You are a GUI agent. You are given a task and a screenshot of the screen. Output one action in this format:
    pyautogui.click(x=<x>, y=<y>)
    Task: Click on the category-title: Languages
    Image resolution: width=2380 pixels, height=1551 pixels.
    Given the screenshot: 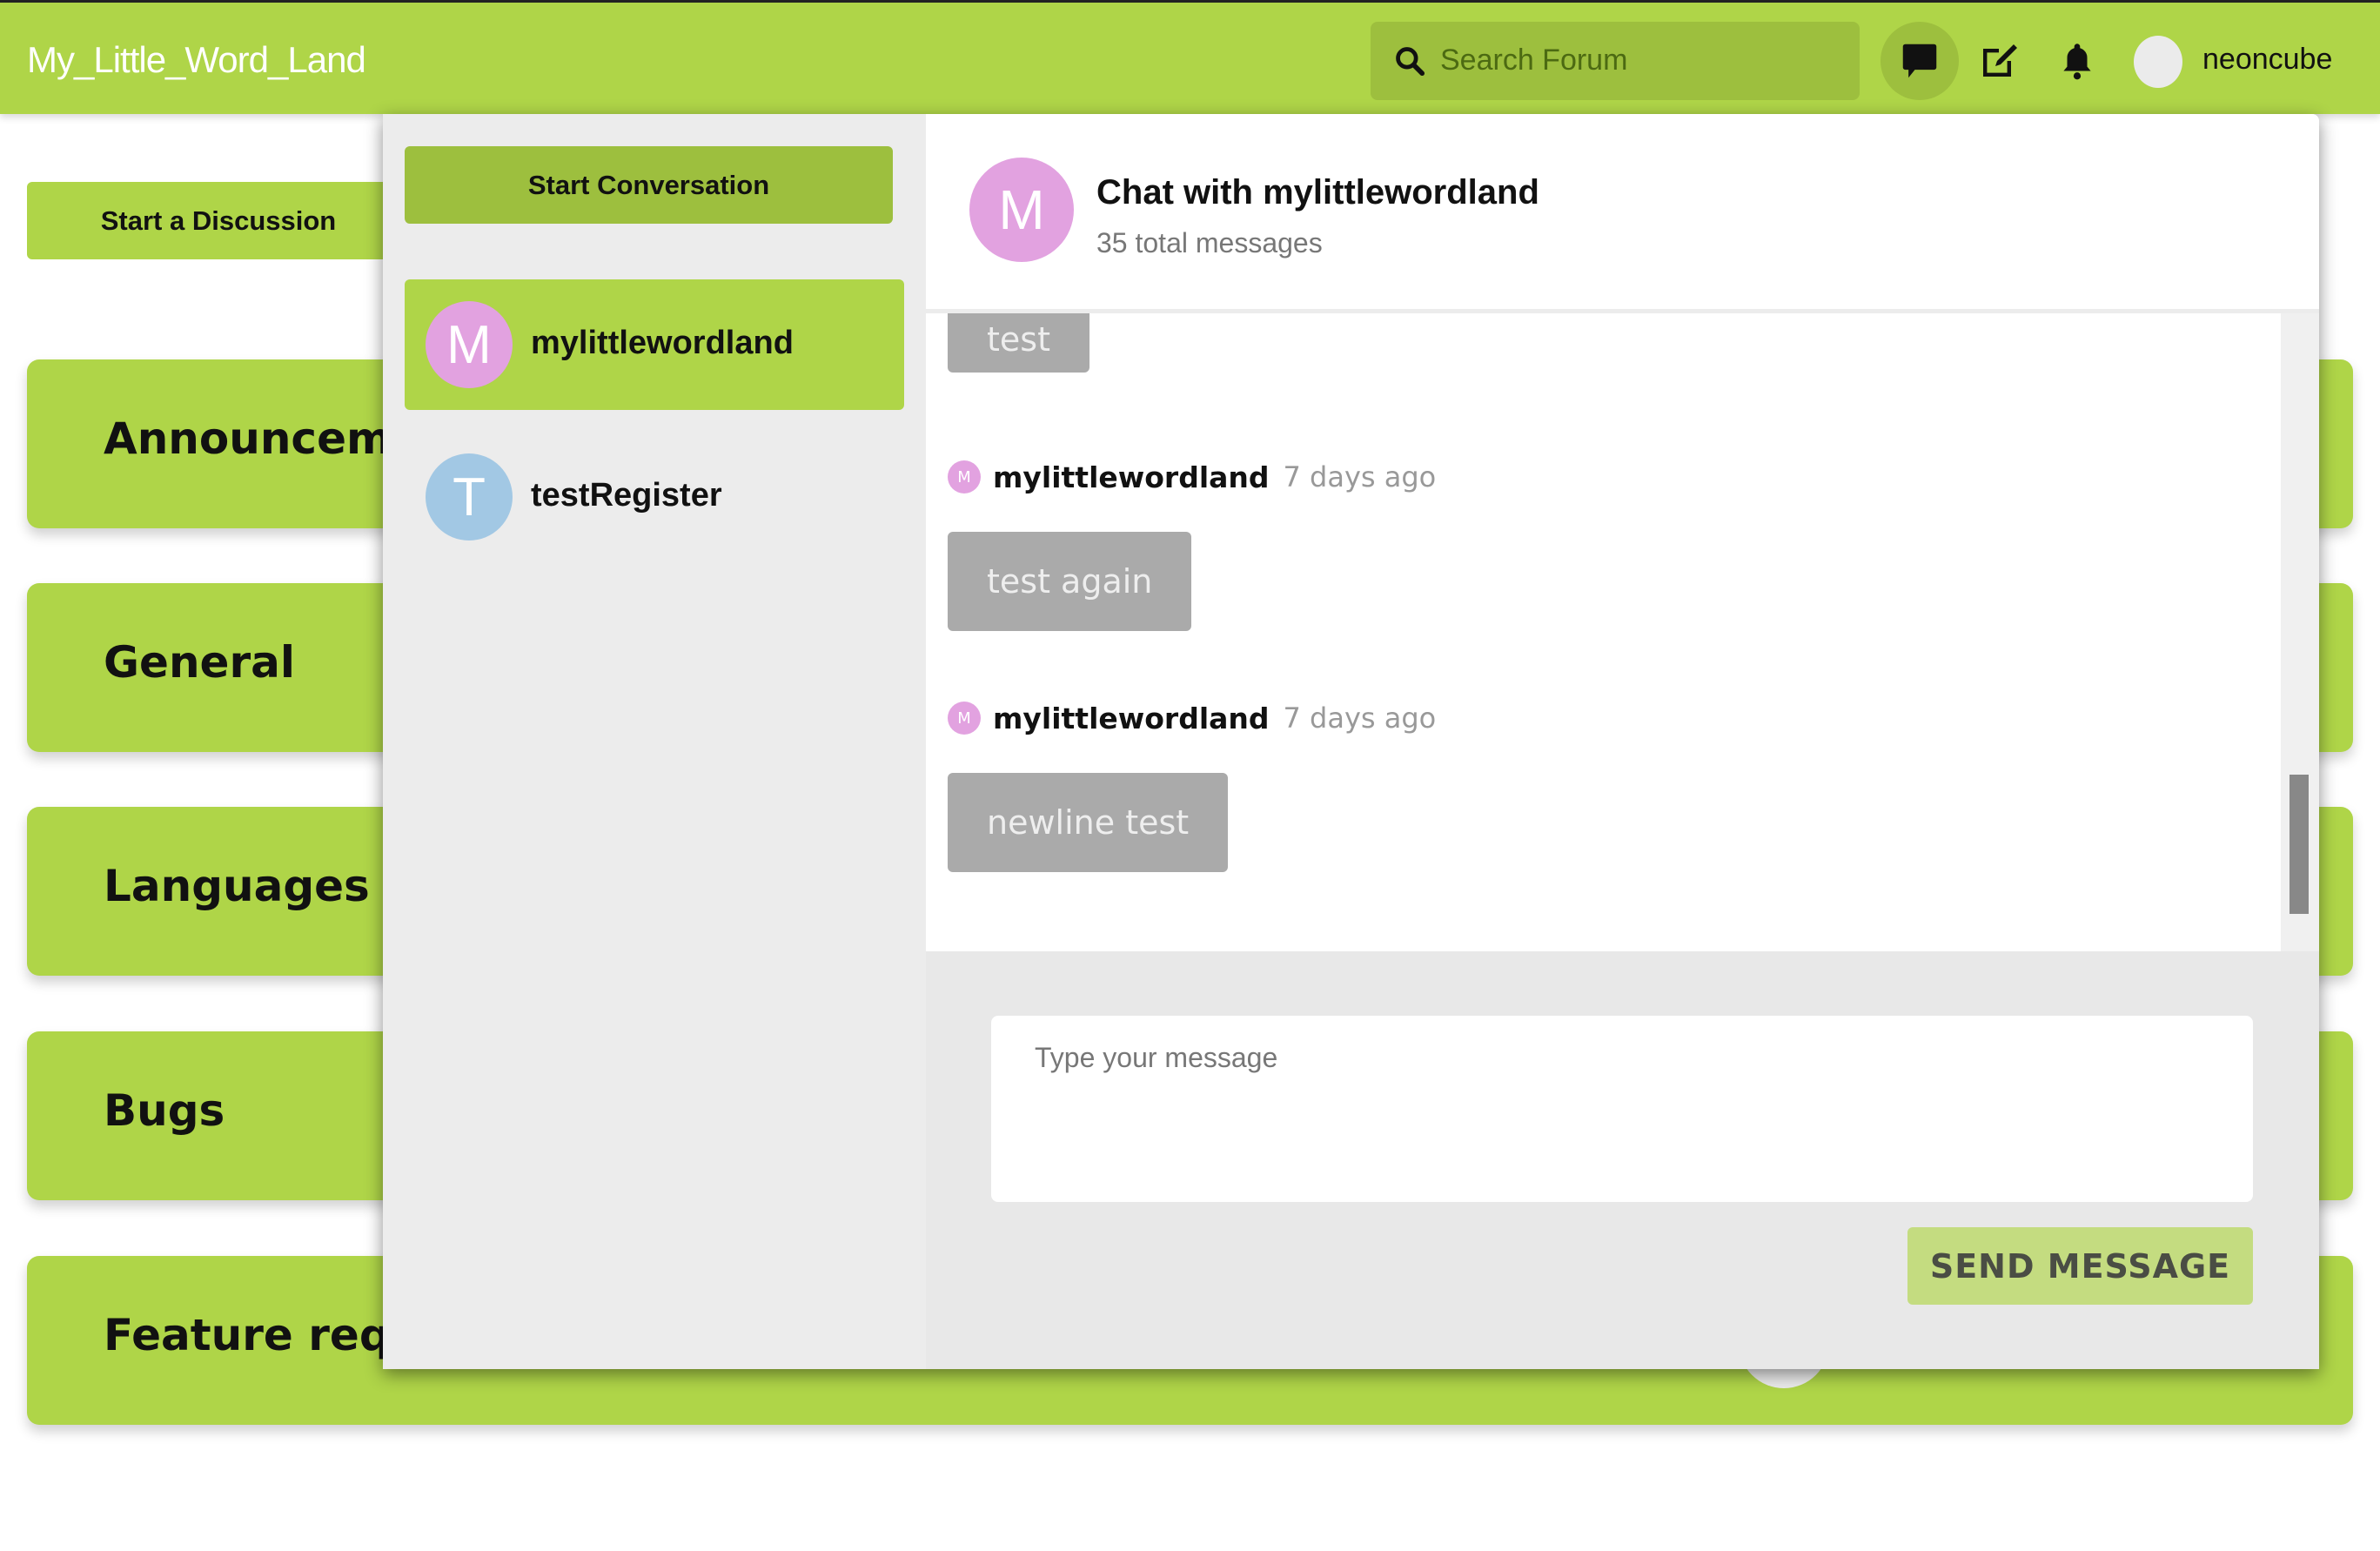 What is the action you would take?
    pyautogui.click(x=237, y=886)
    